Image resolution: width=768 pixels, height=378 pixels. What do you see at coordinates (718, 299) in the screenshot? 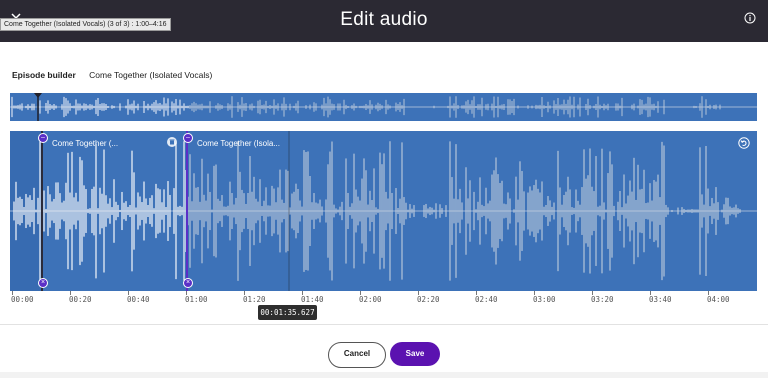
I see `ruler-tick-label: 04:00` at bounding box center [718, 299].